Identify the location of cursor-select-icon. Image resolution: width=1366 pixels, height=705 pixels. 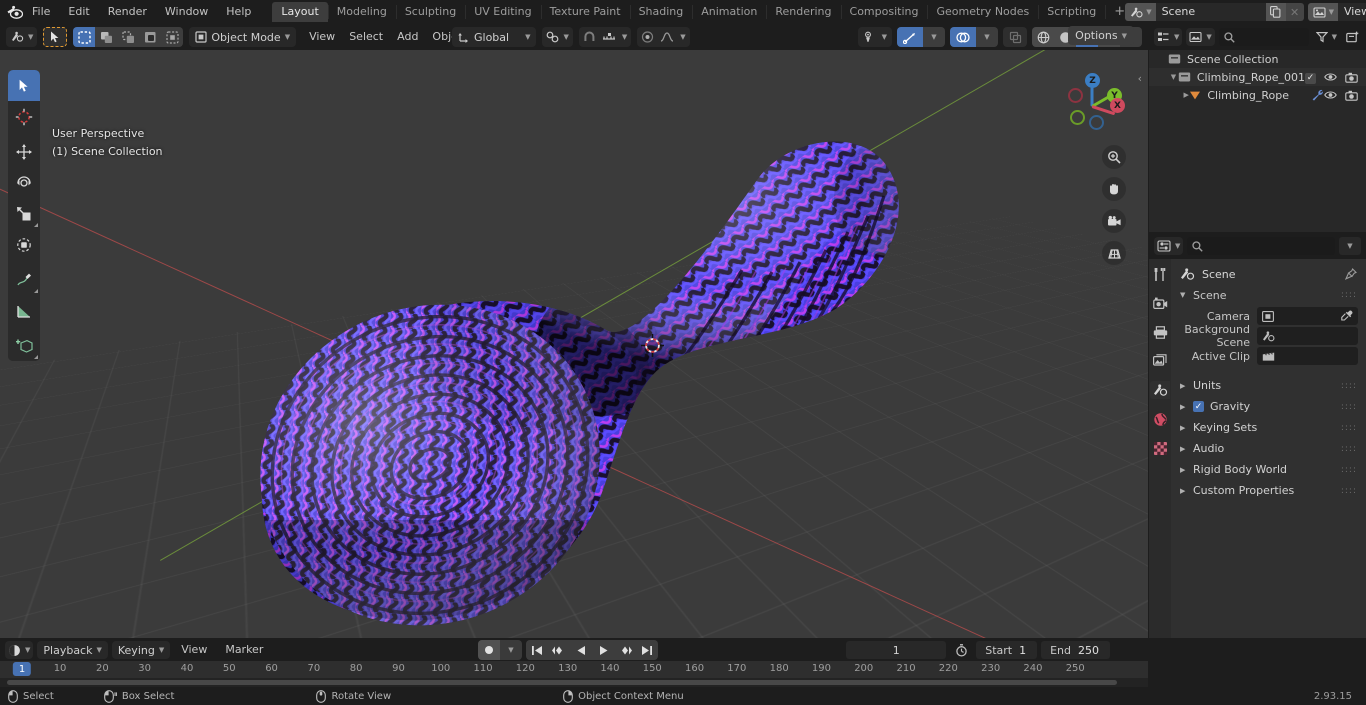
(55, 37).